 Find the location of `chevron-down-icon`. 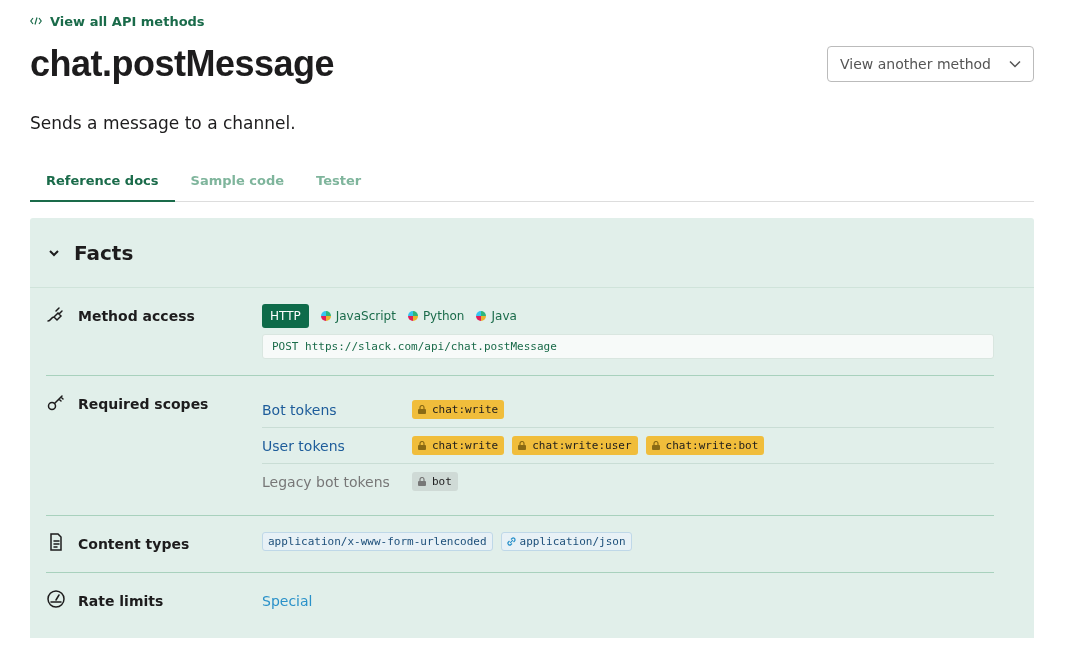

chevron-down-icon is located at coordinates (1015, 64).